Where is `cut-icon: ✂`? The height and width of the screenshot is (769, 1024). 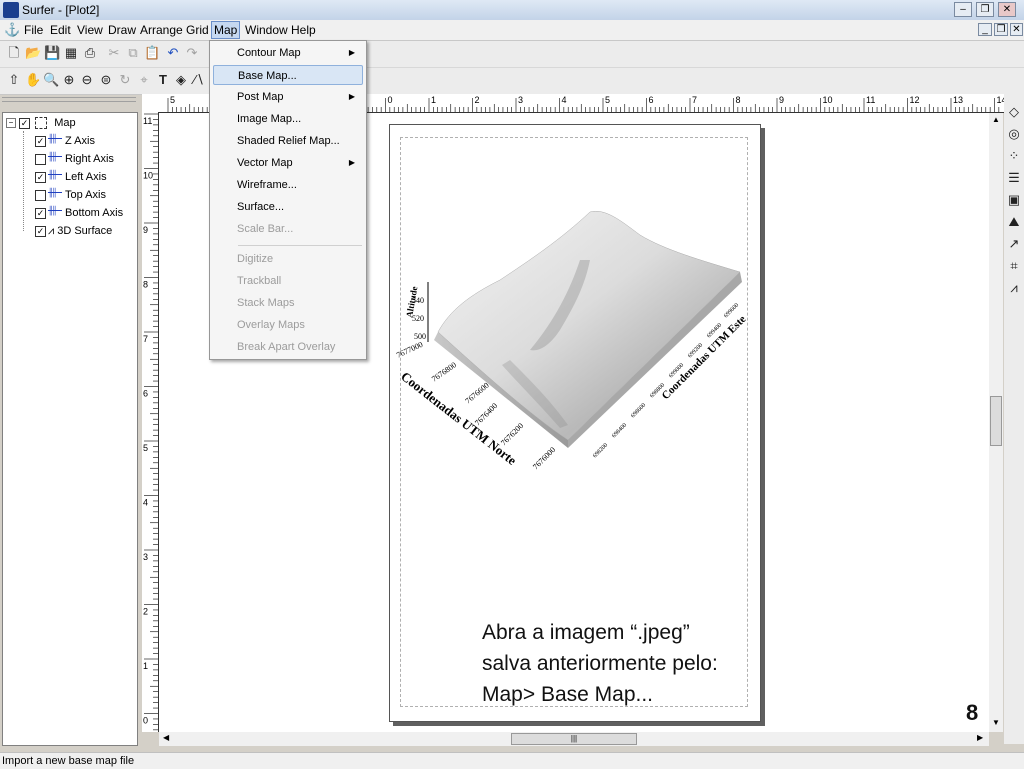
cut-icon: ✂ is located at coordinates (114, 53).